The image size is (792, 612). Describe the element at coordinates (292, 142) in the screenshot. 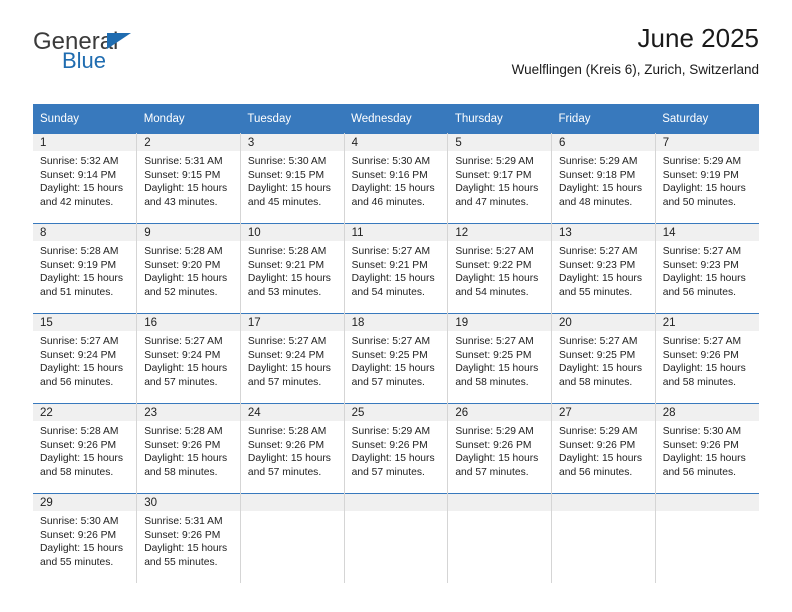

I see `day-number: 3` at that location.